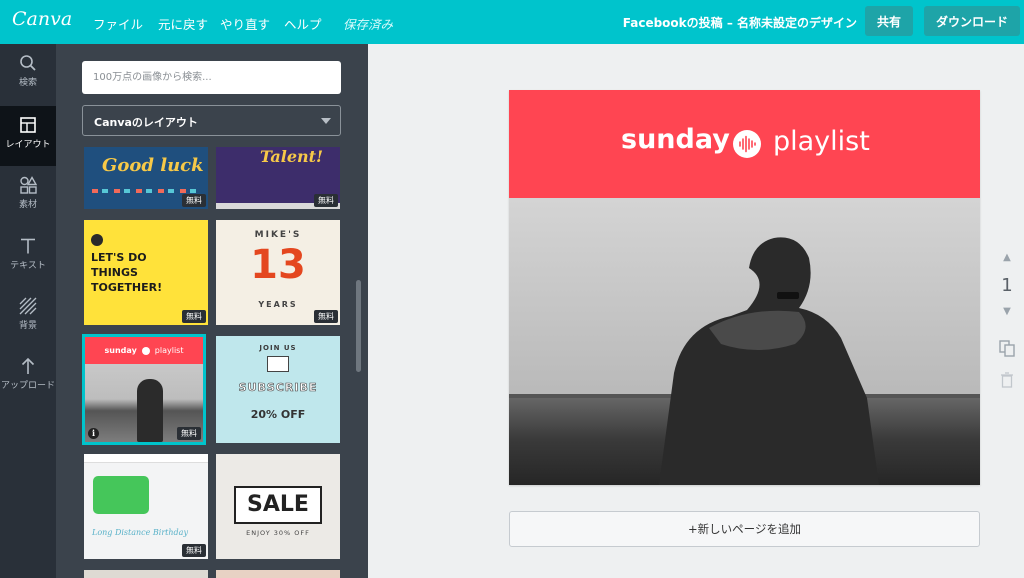 This screenshot has width=1024, height=578. Describe the element at coordinates (27, 326) in the screenshot. I see `rail-label: 背景` at that location.